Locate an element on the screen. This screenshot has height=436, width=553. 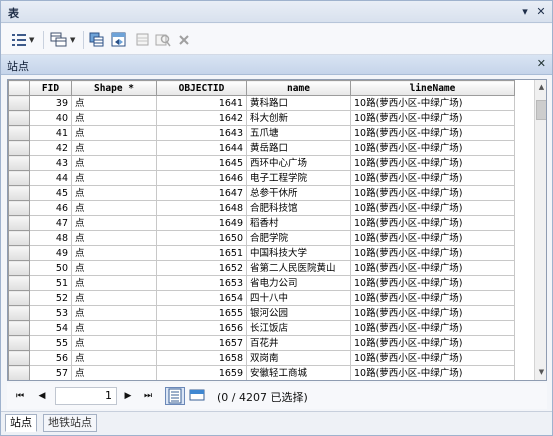
cell-fid: 56 is located at coordinates (50, 358).